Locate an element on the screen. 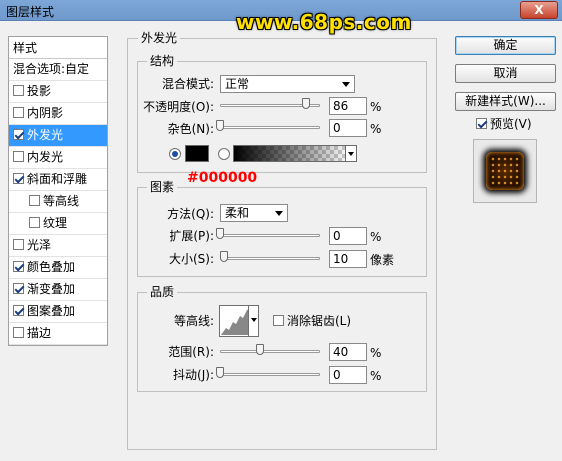 Image resolution: width=562 pixels, height=461 pixels. style-item: 图案叠加 is located at coordinates (58, 312).